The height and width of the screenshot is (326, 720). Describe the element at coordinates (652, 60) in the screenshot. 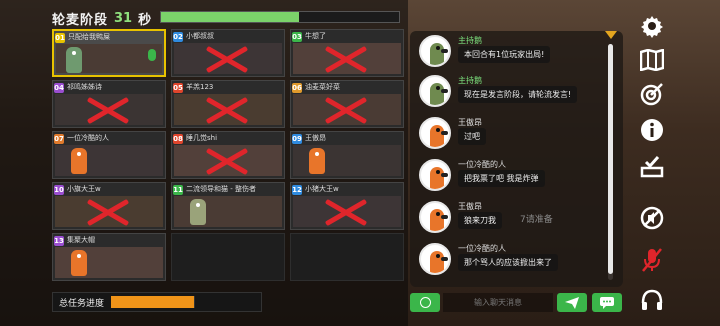

I see `map-button` at that location.